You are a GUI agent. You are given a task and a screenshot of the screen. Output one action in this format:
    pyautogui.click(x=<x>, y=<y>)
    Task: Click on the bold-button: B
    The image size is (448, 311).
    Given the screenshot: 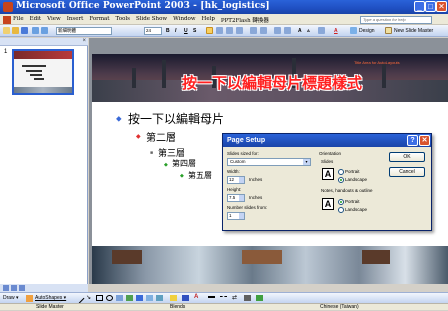 What is the action you would take?
    pyautogui.click(x=168, y=31)
    